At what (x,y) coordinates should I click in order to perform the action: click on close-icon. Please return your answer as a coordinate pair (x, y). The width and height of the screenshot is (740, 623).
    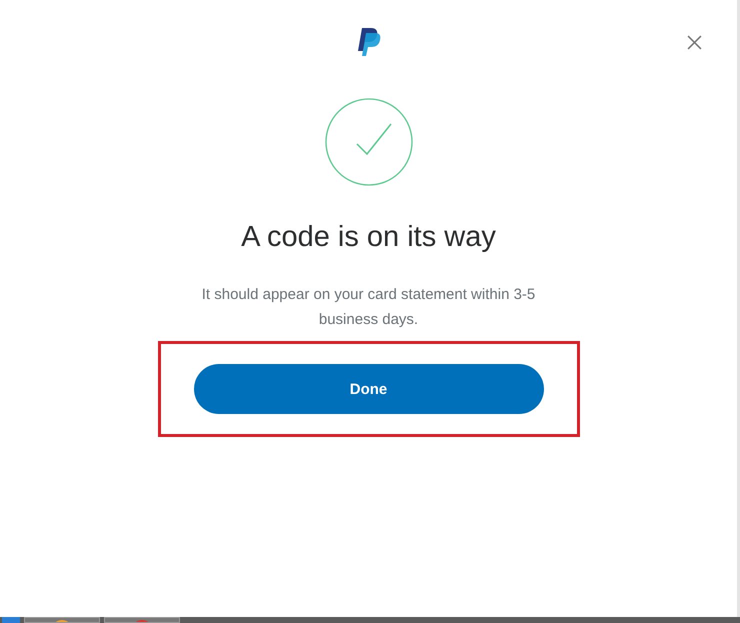
    Looking at the image, I should click on (694, 42).